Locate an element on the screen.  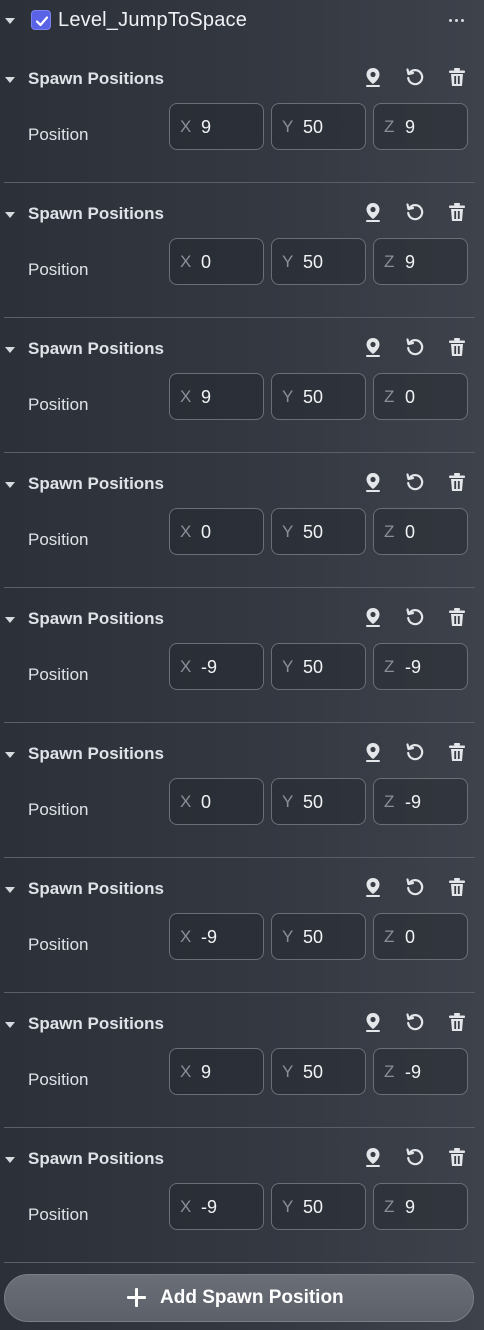
position-label: Position is located at coordinates (58, 269).